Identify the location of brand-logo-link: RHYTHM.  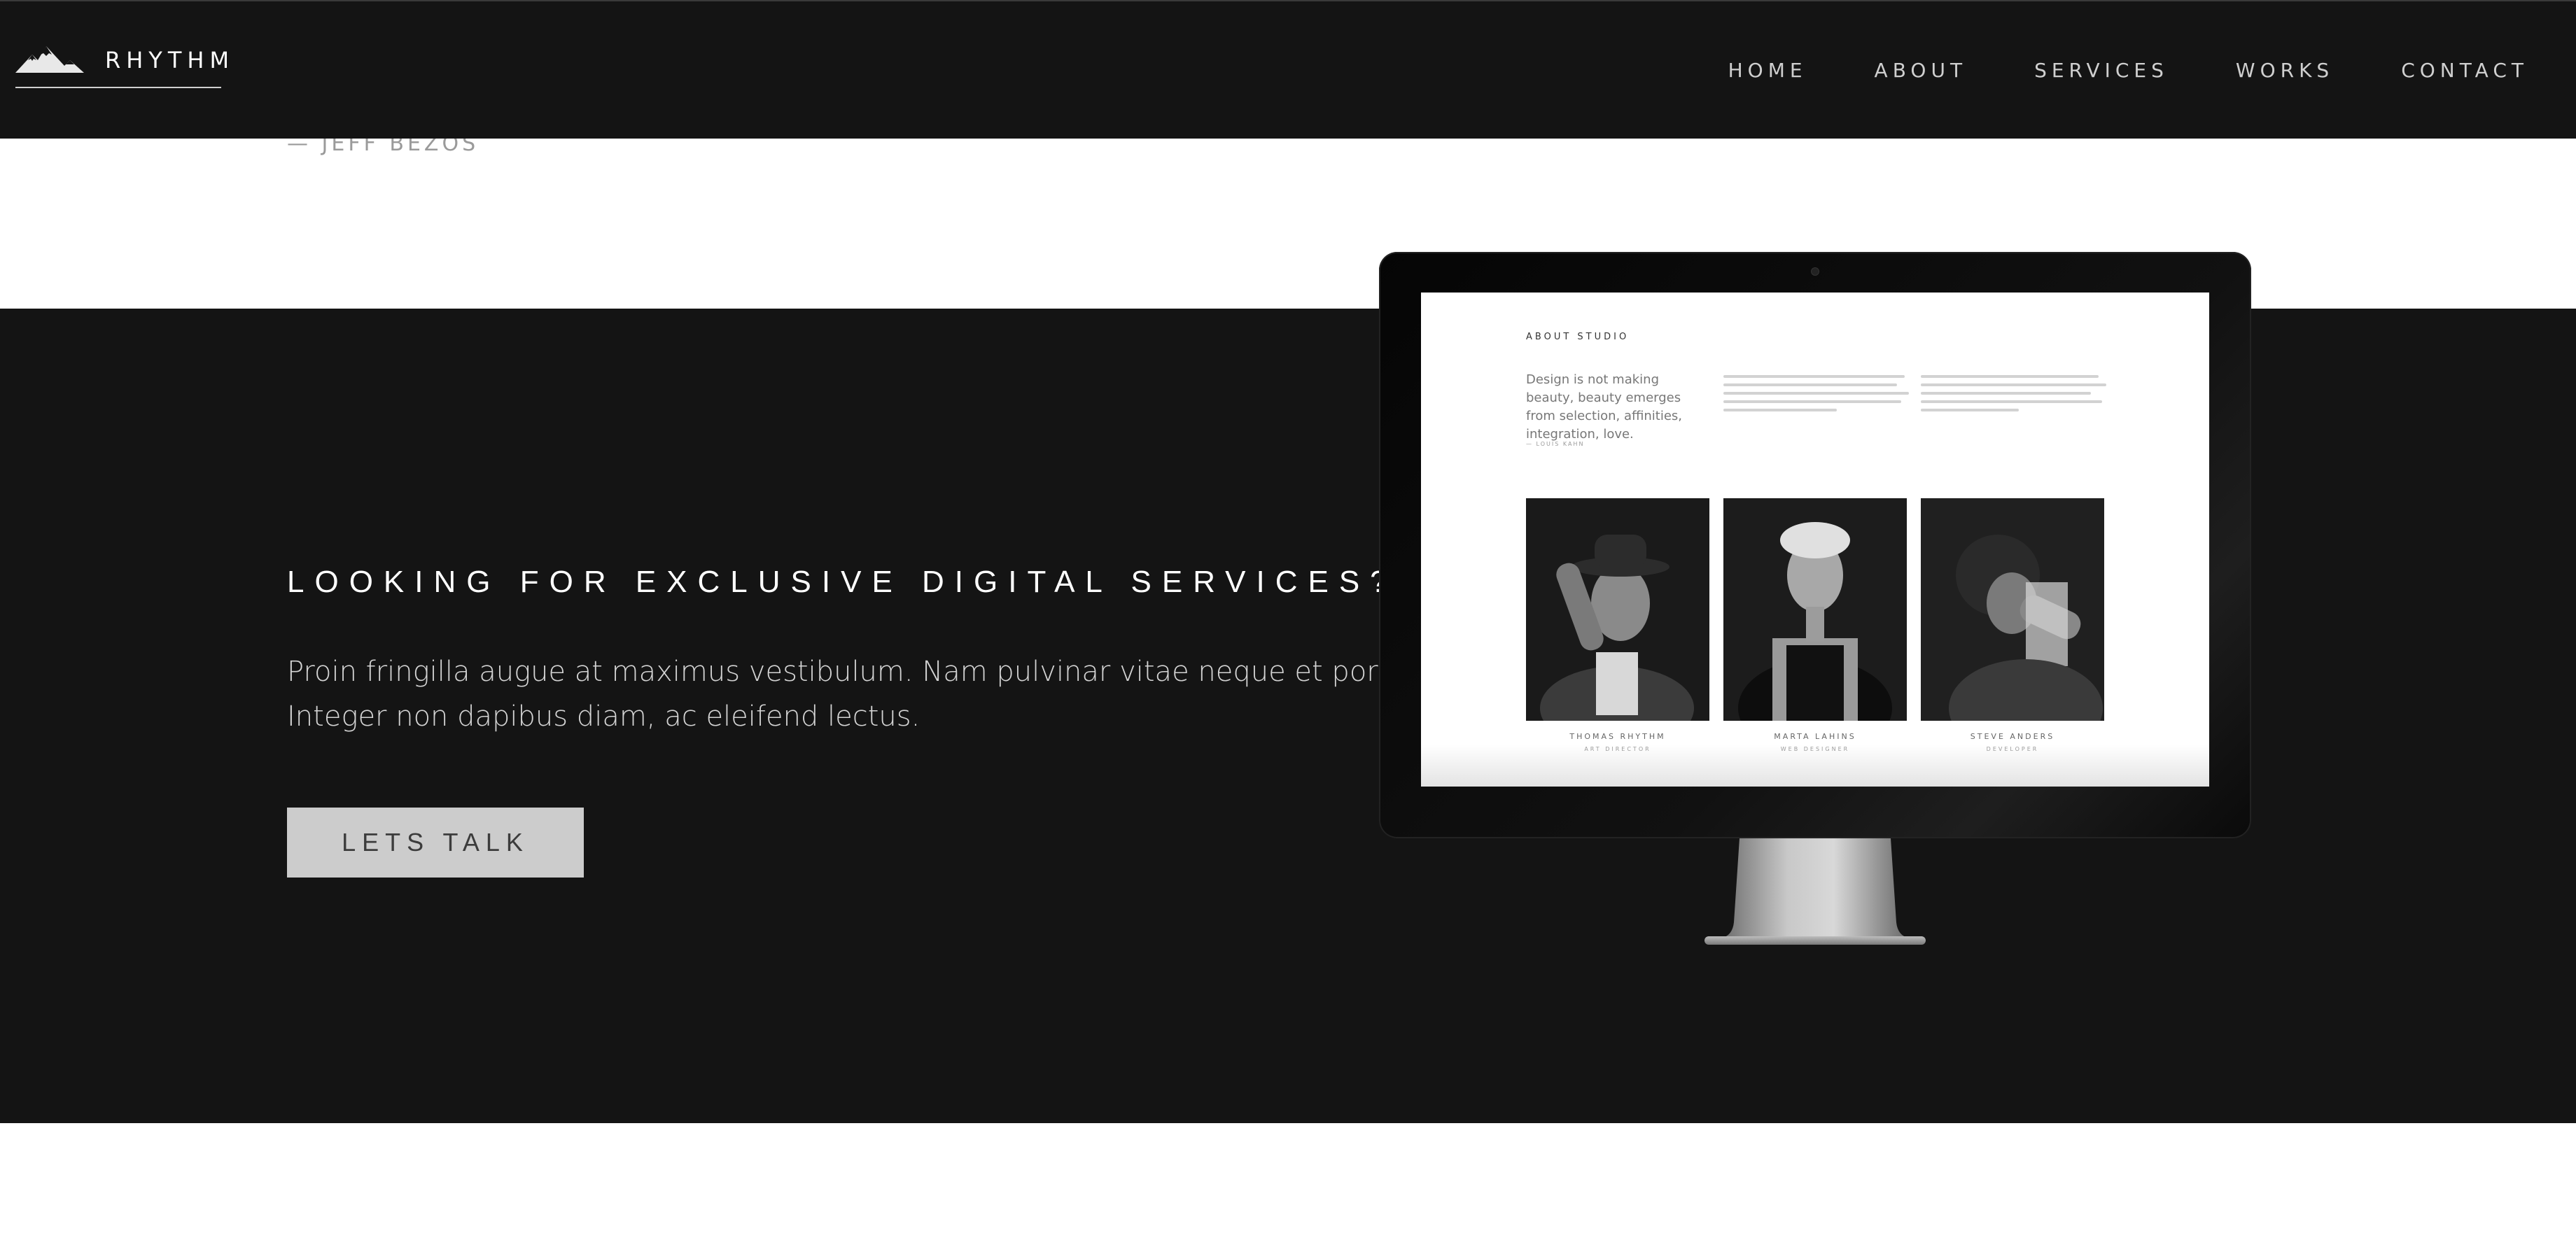
(122, 66).